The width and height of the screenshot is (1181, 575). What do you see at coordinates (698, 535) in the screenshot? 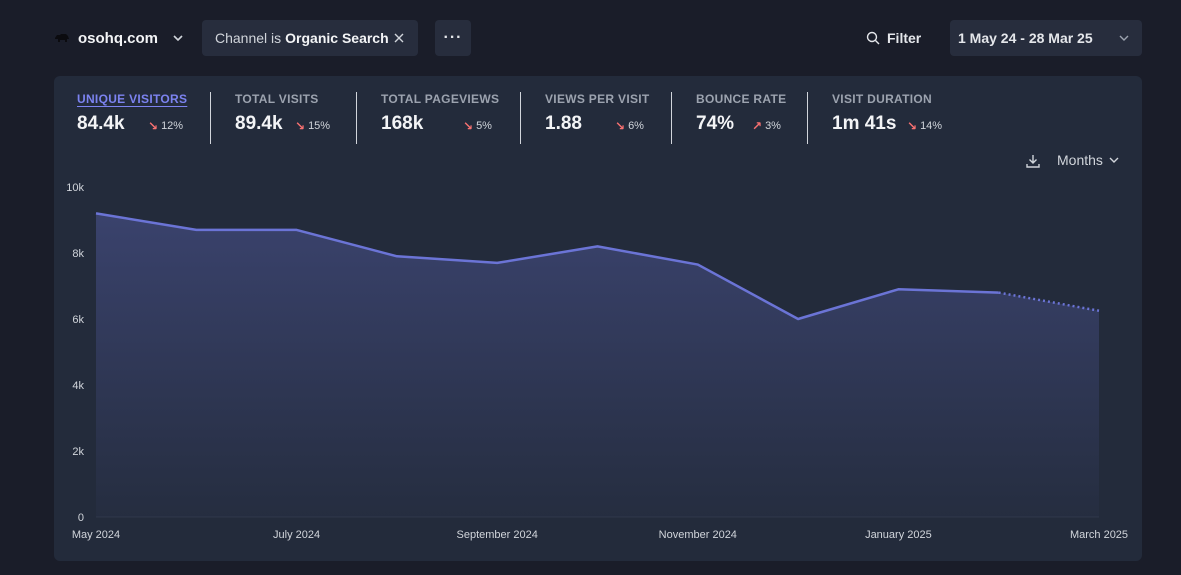
I see `x-tick-label: November 2024` at bounding box center [698, 535].